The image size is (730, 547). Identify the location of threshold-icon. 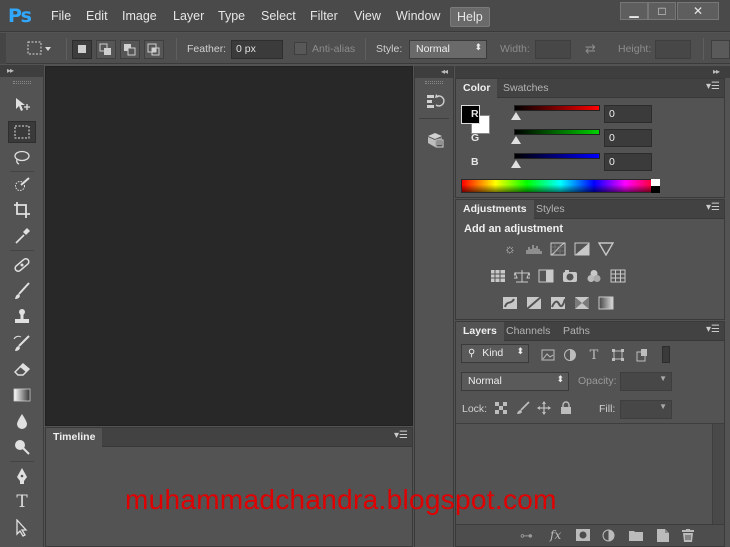
(558, 302).